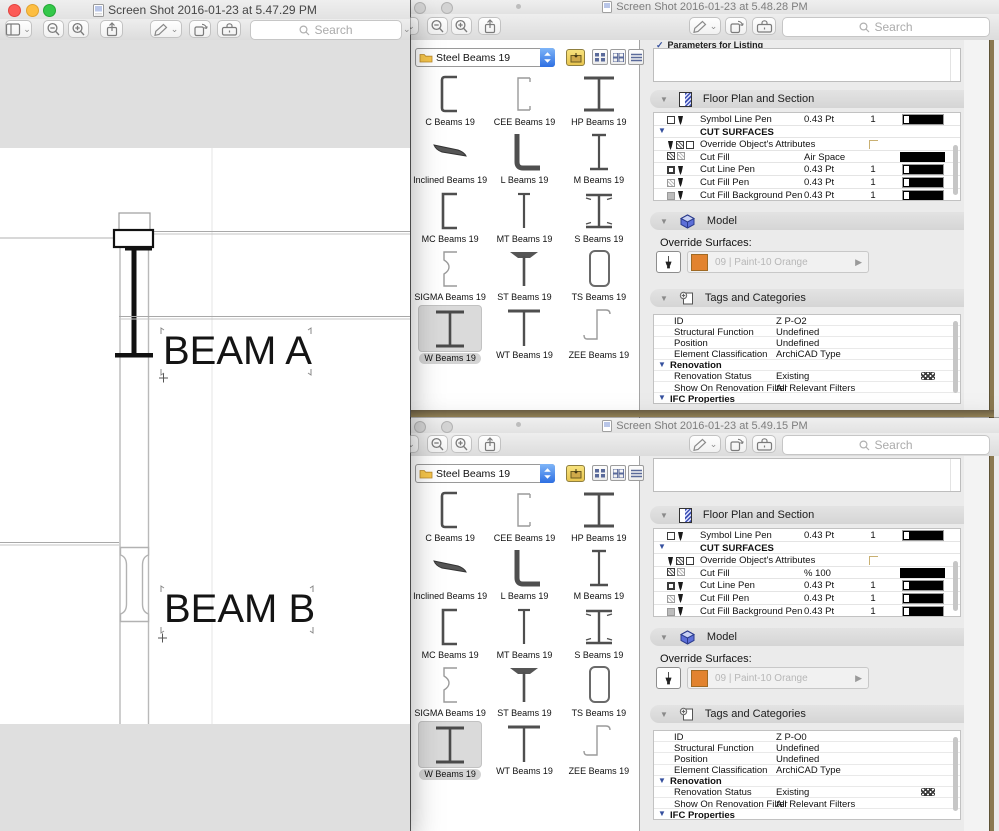 The height and width of the screenshot is (831, 999). I want to click on titlebar: Screen Shot 2016-01-23 at 5.49.15 PM, so click(705, 425).